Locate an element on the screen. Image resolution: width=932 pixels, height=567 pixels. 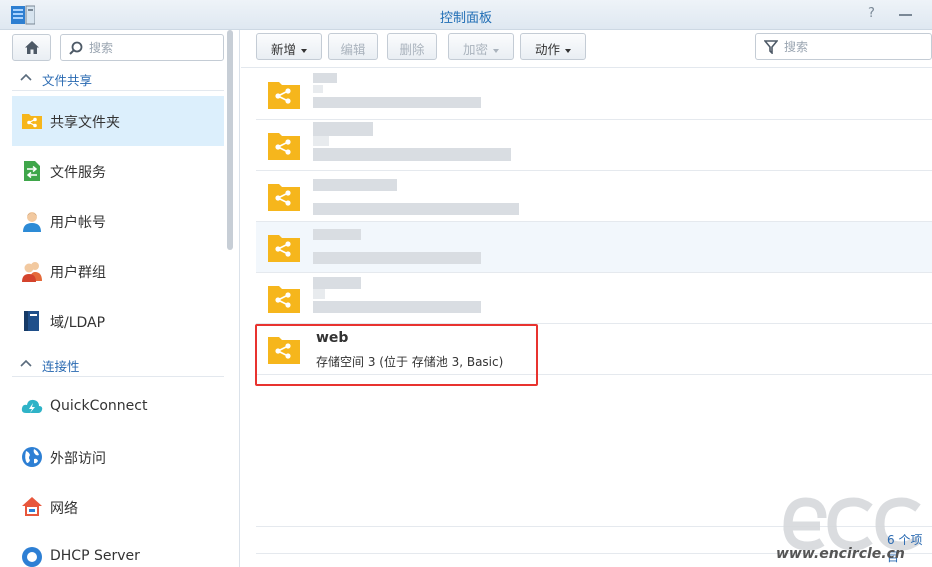
sidebar-item-shared-folder: 共享文件夹 is located at coordinates (118, 121).